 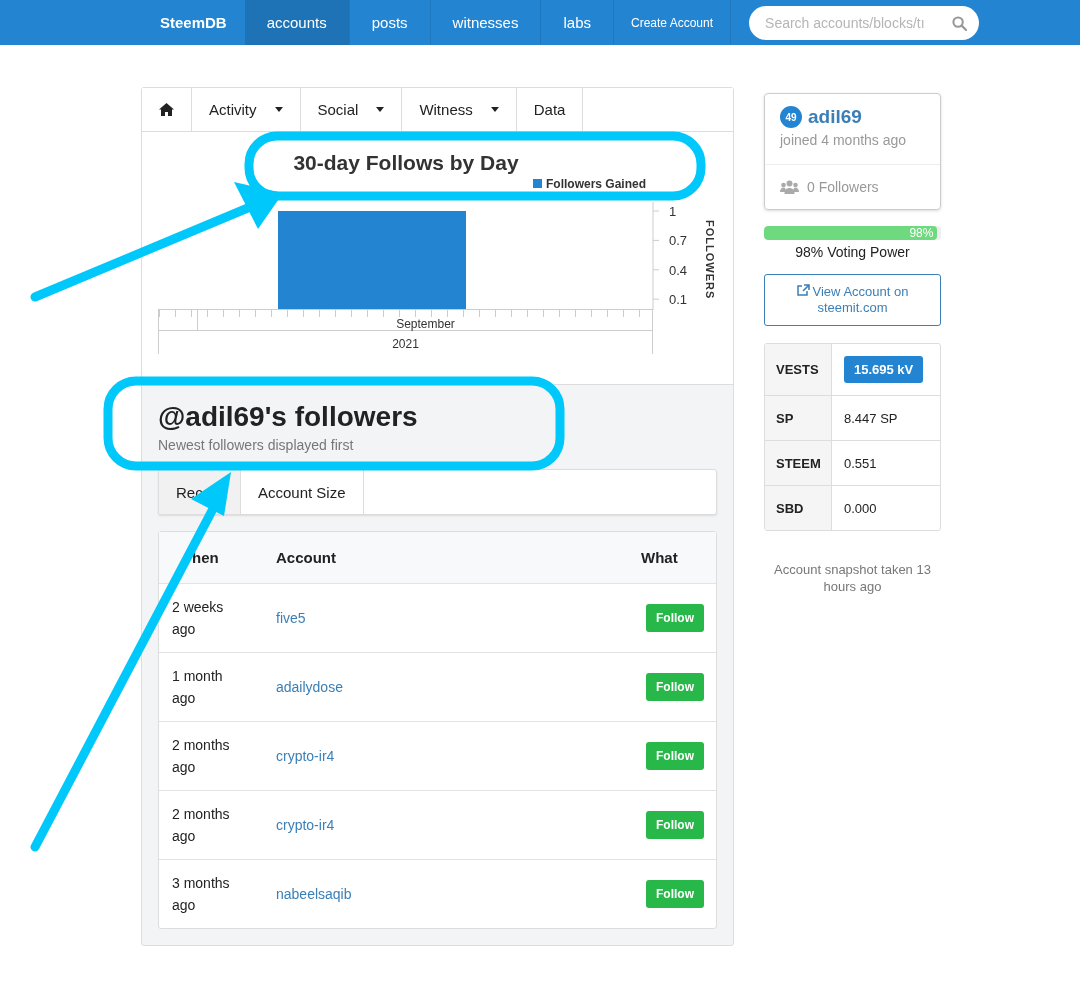 I want to click on chart-title: 30-day Follows by Day, so click(x=406, y=162).